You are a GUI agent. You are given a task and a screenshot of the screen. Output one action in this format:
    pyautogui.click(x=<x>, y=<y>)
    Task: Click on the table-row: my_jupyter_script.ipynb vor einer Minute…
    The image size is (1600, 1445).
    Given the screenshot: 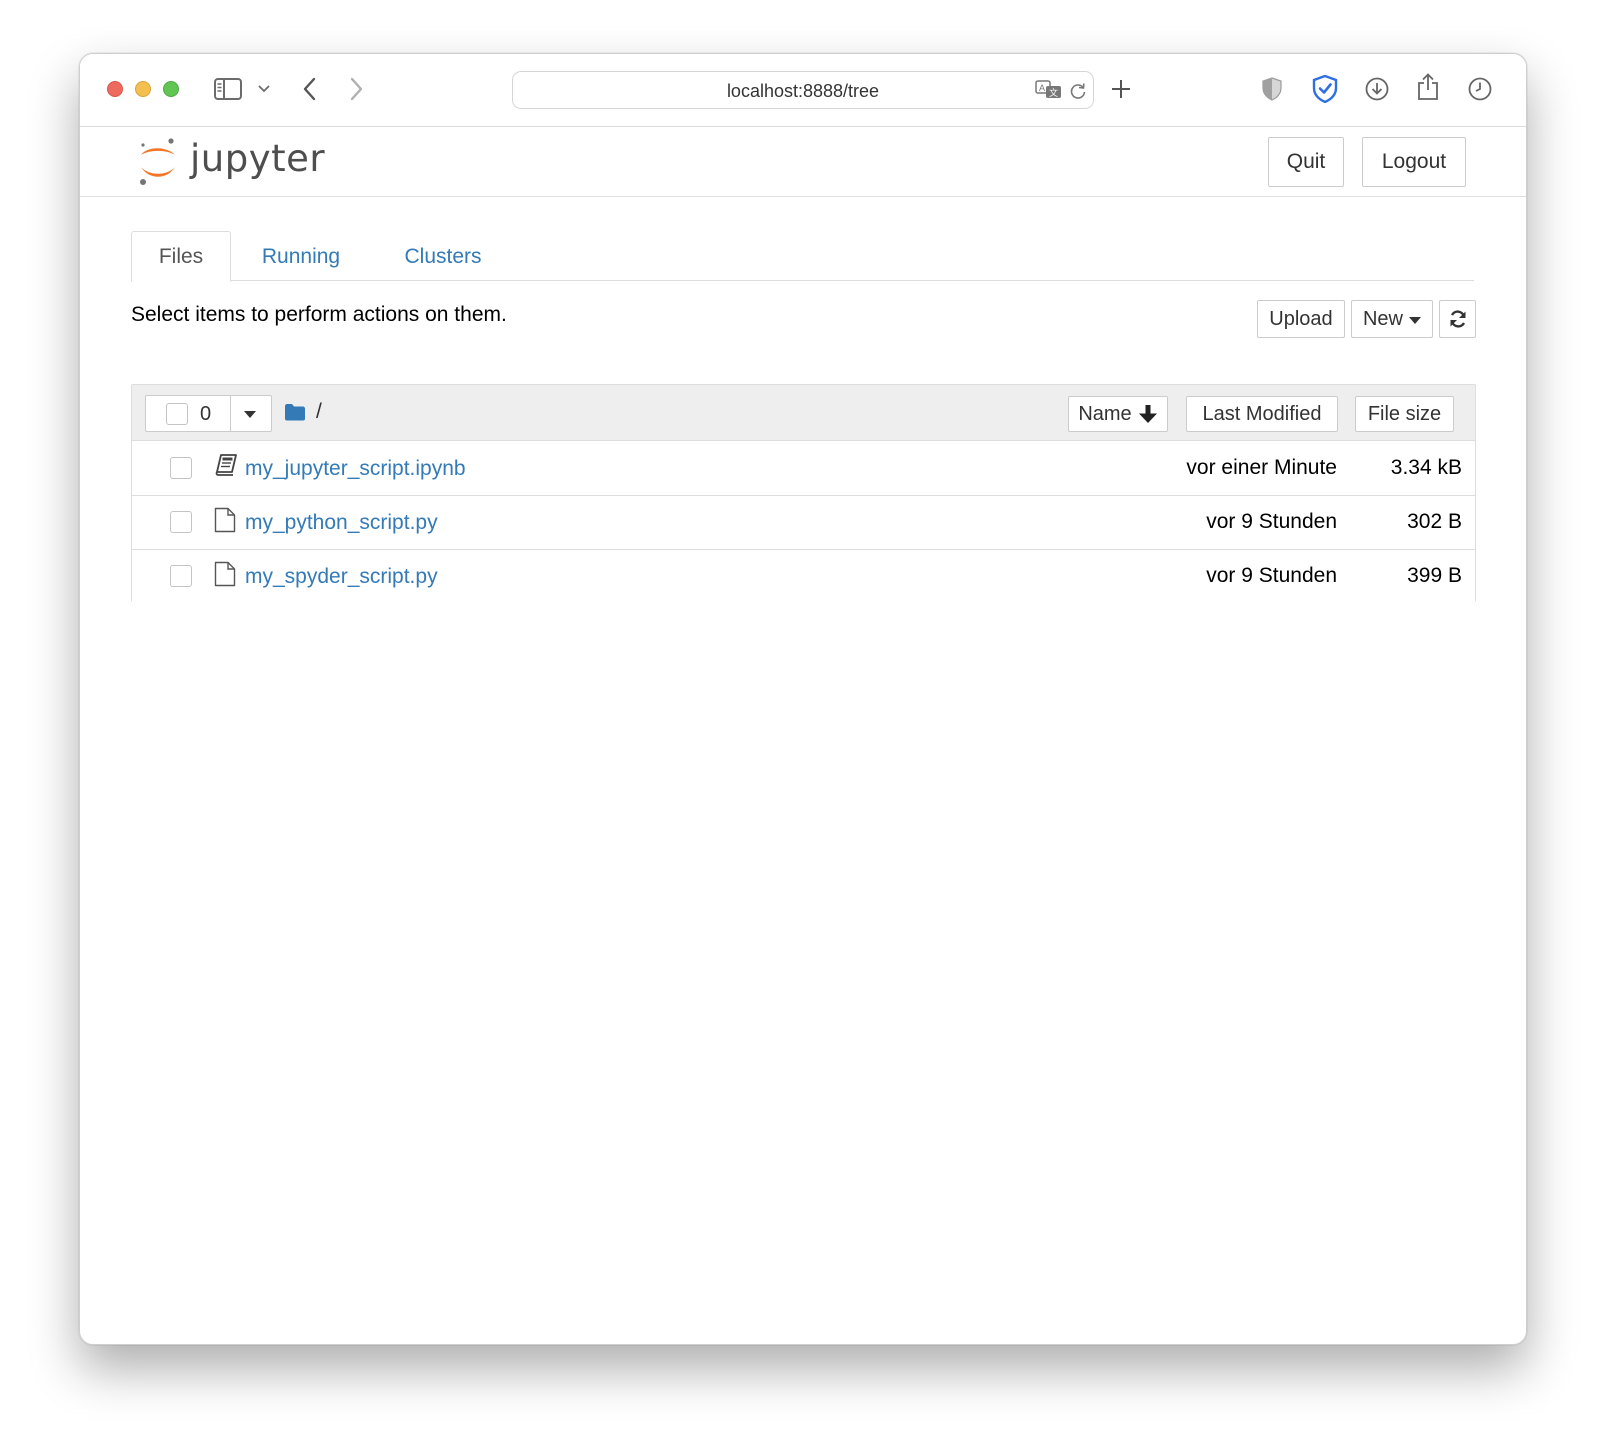 What is the action you would take?
    pyautogui.click(x=803, y=469)
    